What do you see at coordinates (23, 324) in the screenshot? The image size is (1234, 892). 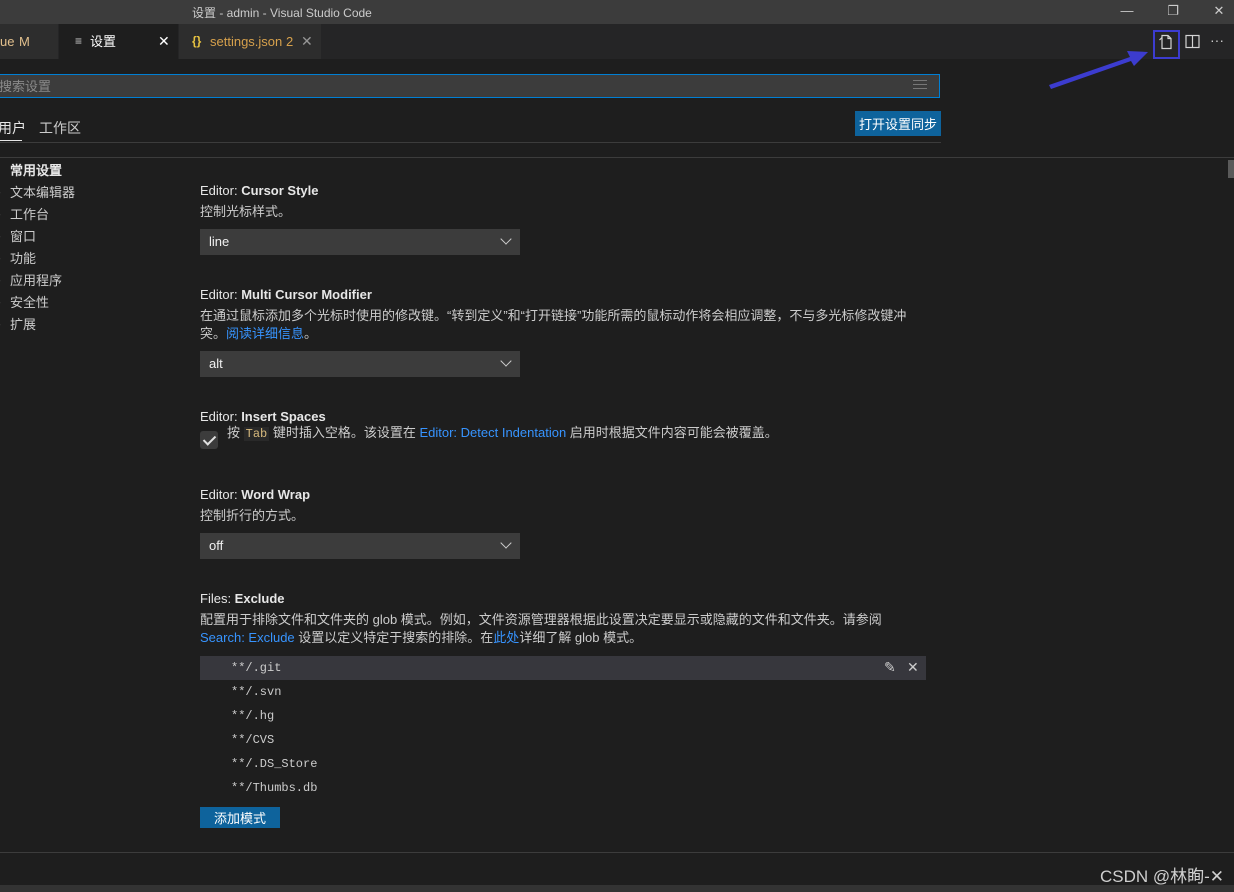 I see `toc-item-label: 扩展` at bounding box center [23, 324].